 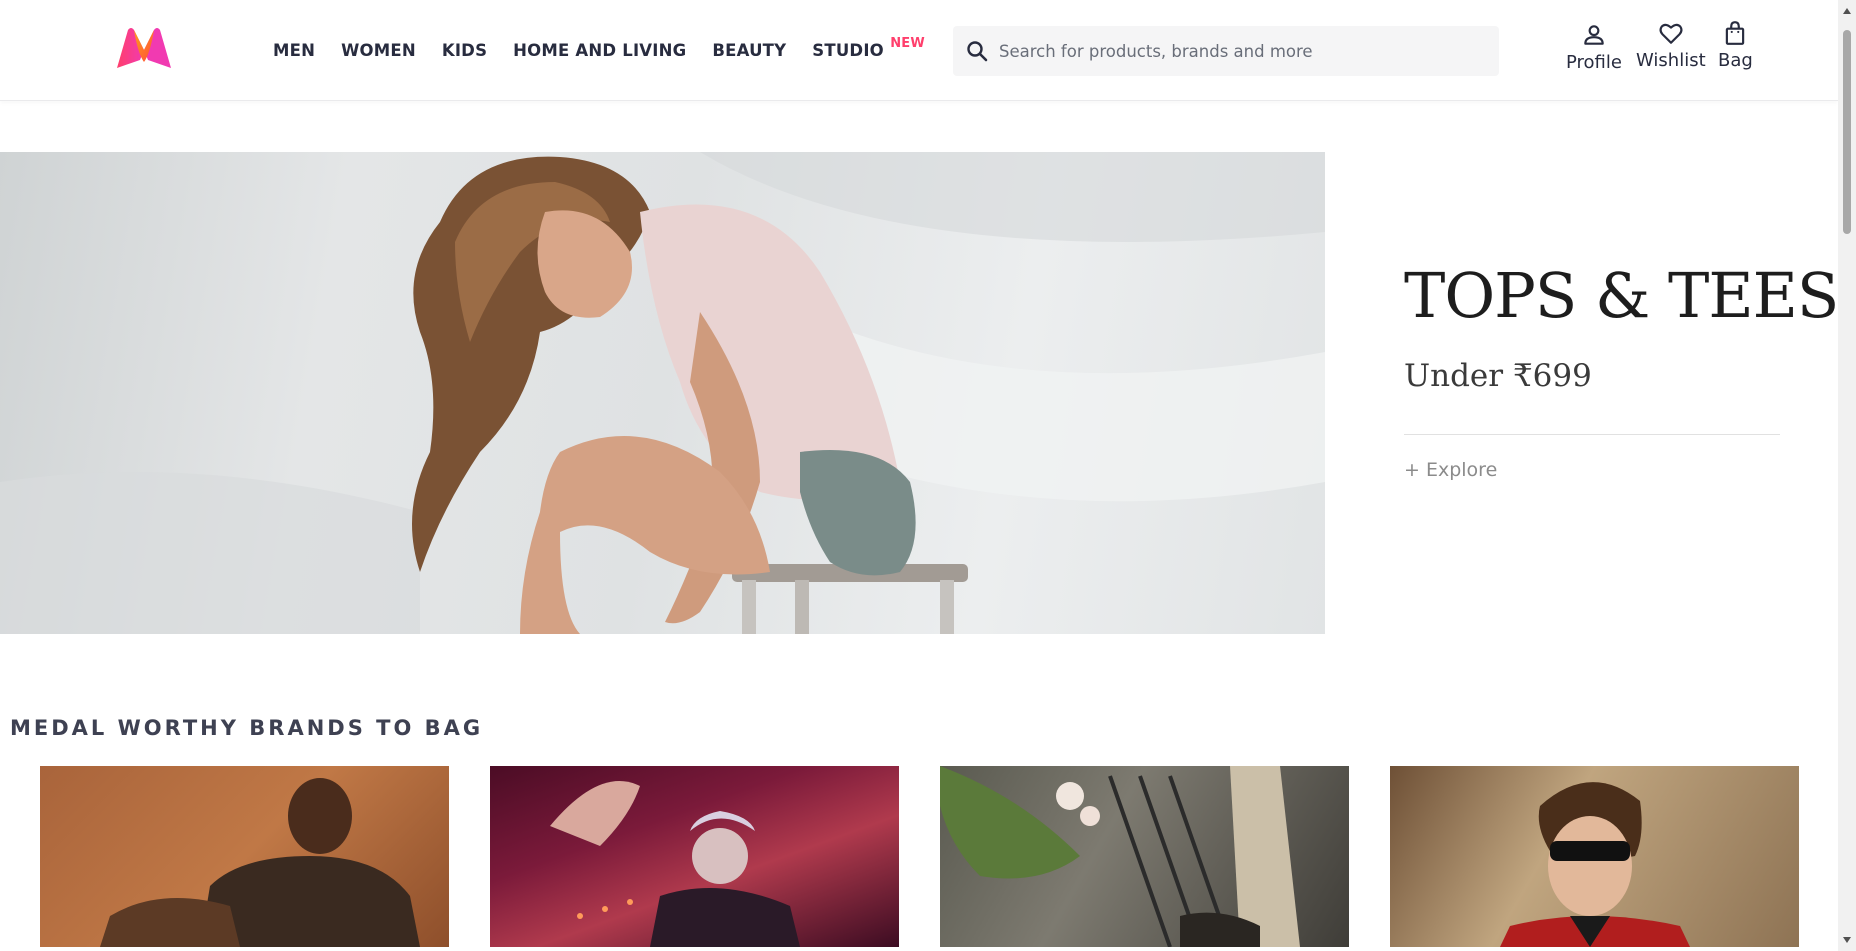 I want to click on nav-studio-label: STUDIO, so click(x=848, y=50).